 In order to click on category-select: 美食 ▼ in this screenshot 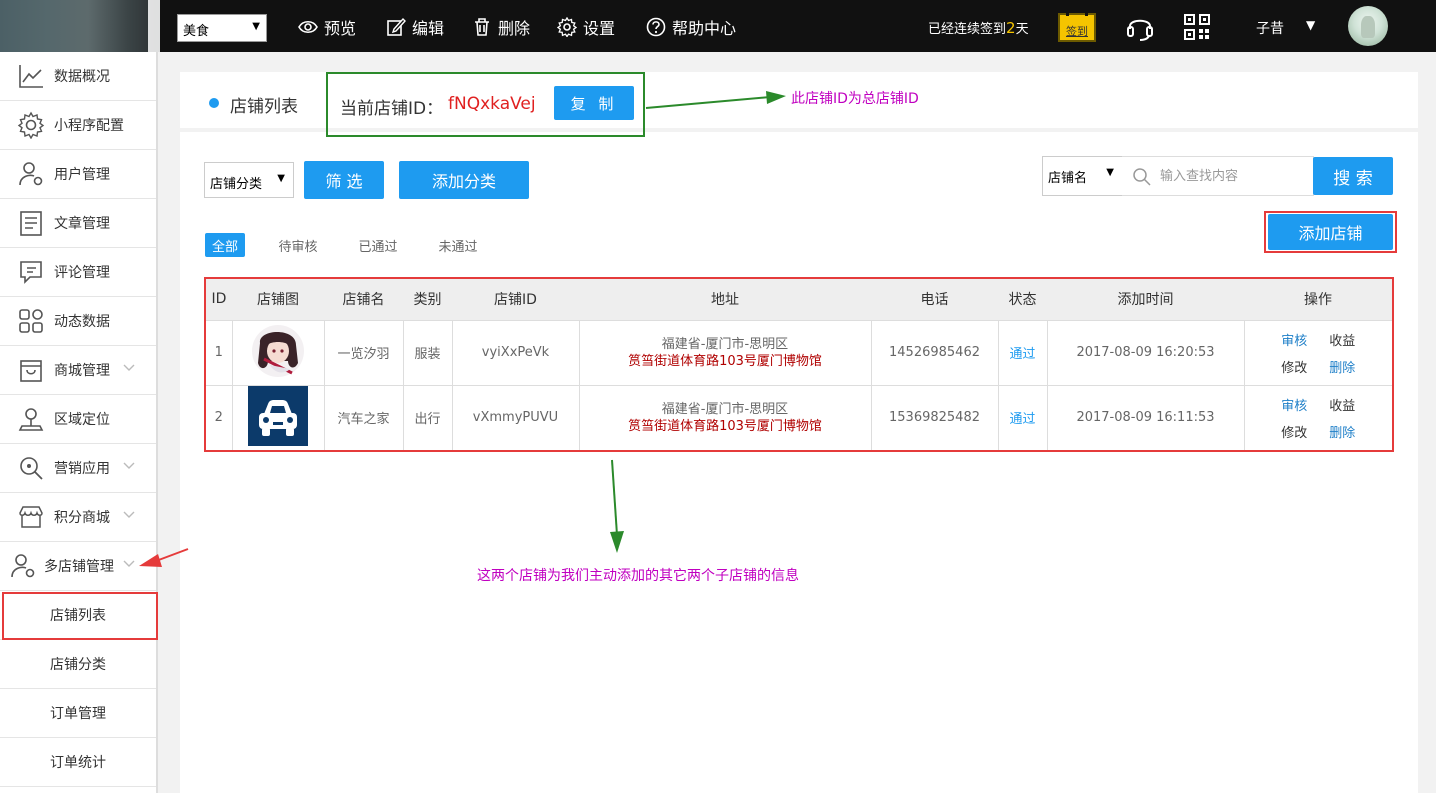, I will do `click(222, 28)`.